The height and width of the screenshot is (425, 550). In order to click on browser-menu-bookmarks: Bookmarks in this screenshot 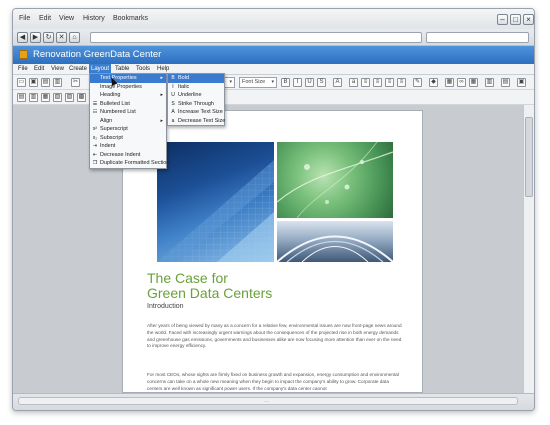, I will do `click(130, 18)`.